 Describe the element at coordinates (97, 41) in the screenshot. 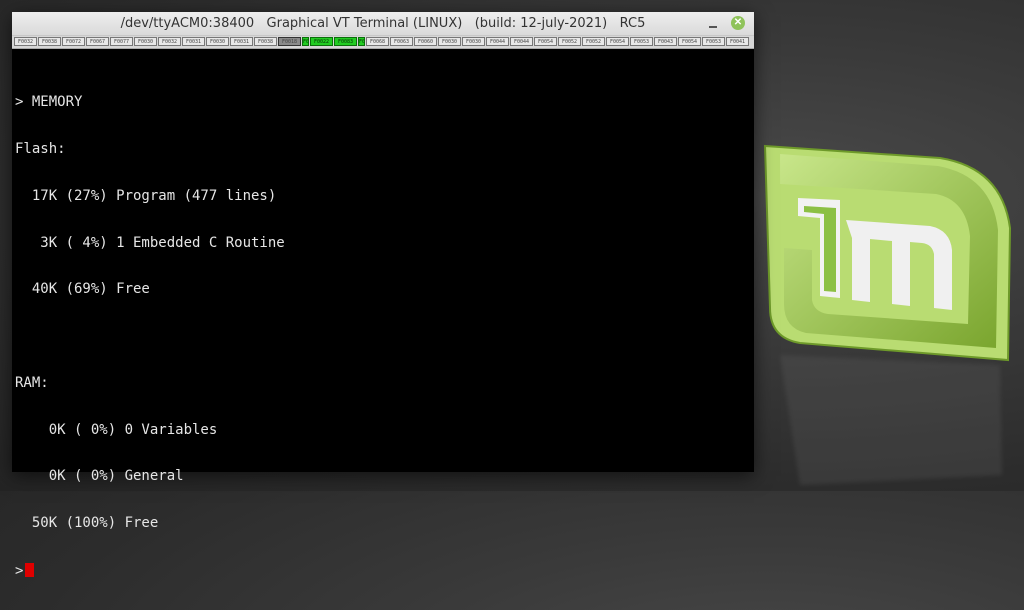

I see `function-key: F0067` at that location.